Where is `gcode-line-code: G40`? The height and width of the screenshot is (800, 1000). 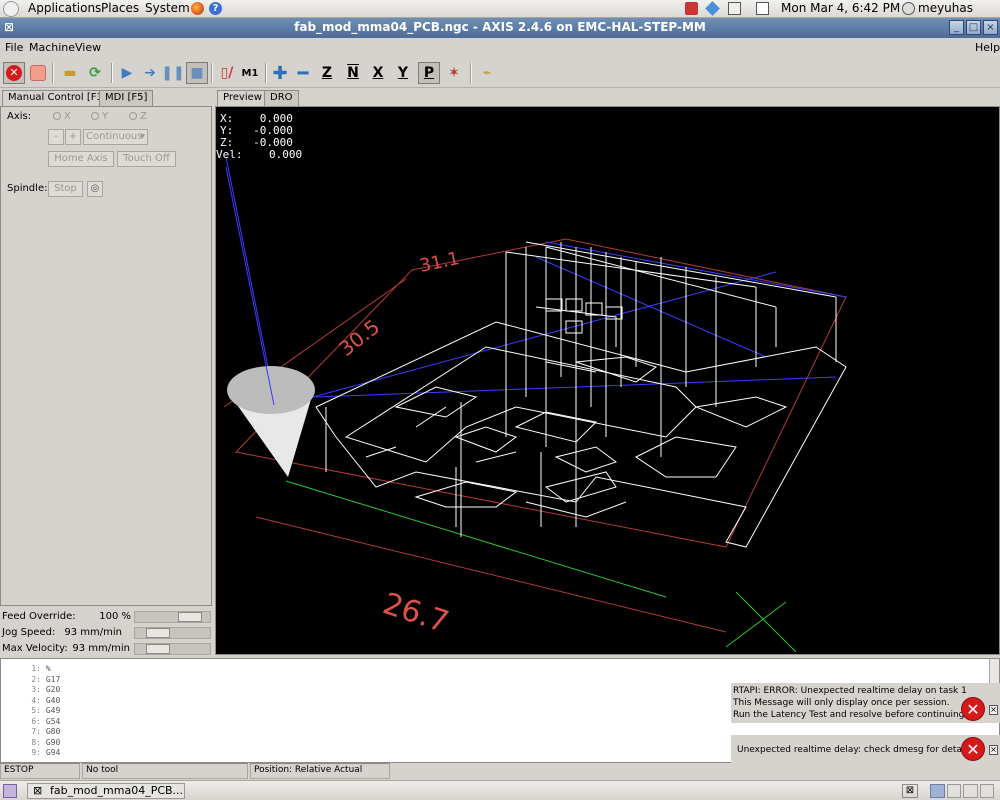
gcode-line-code: G40 is located at coordinates (53, 700).